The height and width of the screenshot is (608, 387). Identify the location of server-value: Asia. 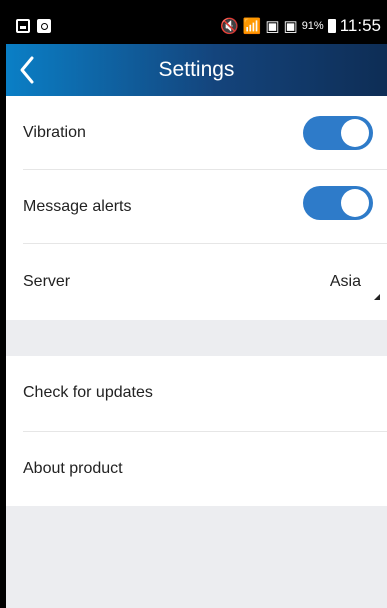
(345, 282).